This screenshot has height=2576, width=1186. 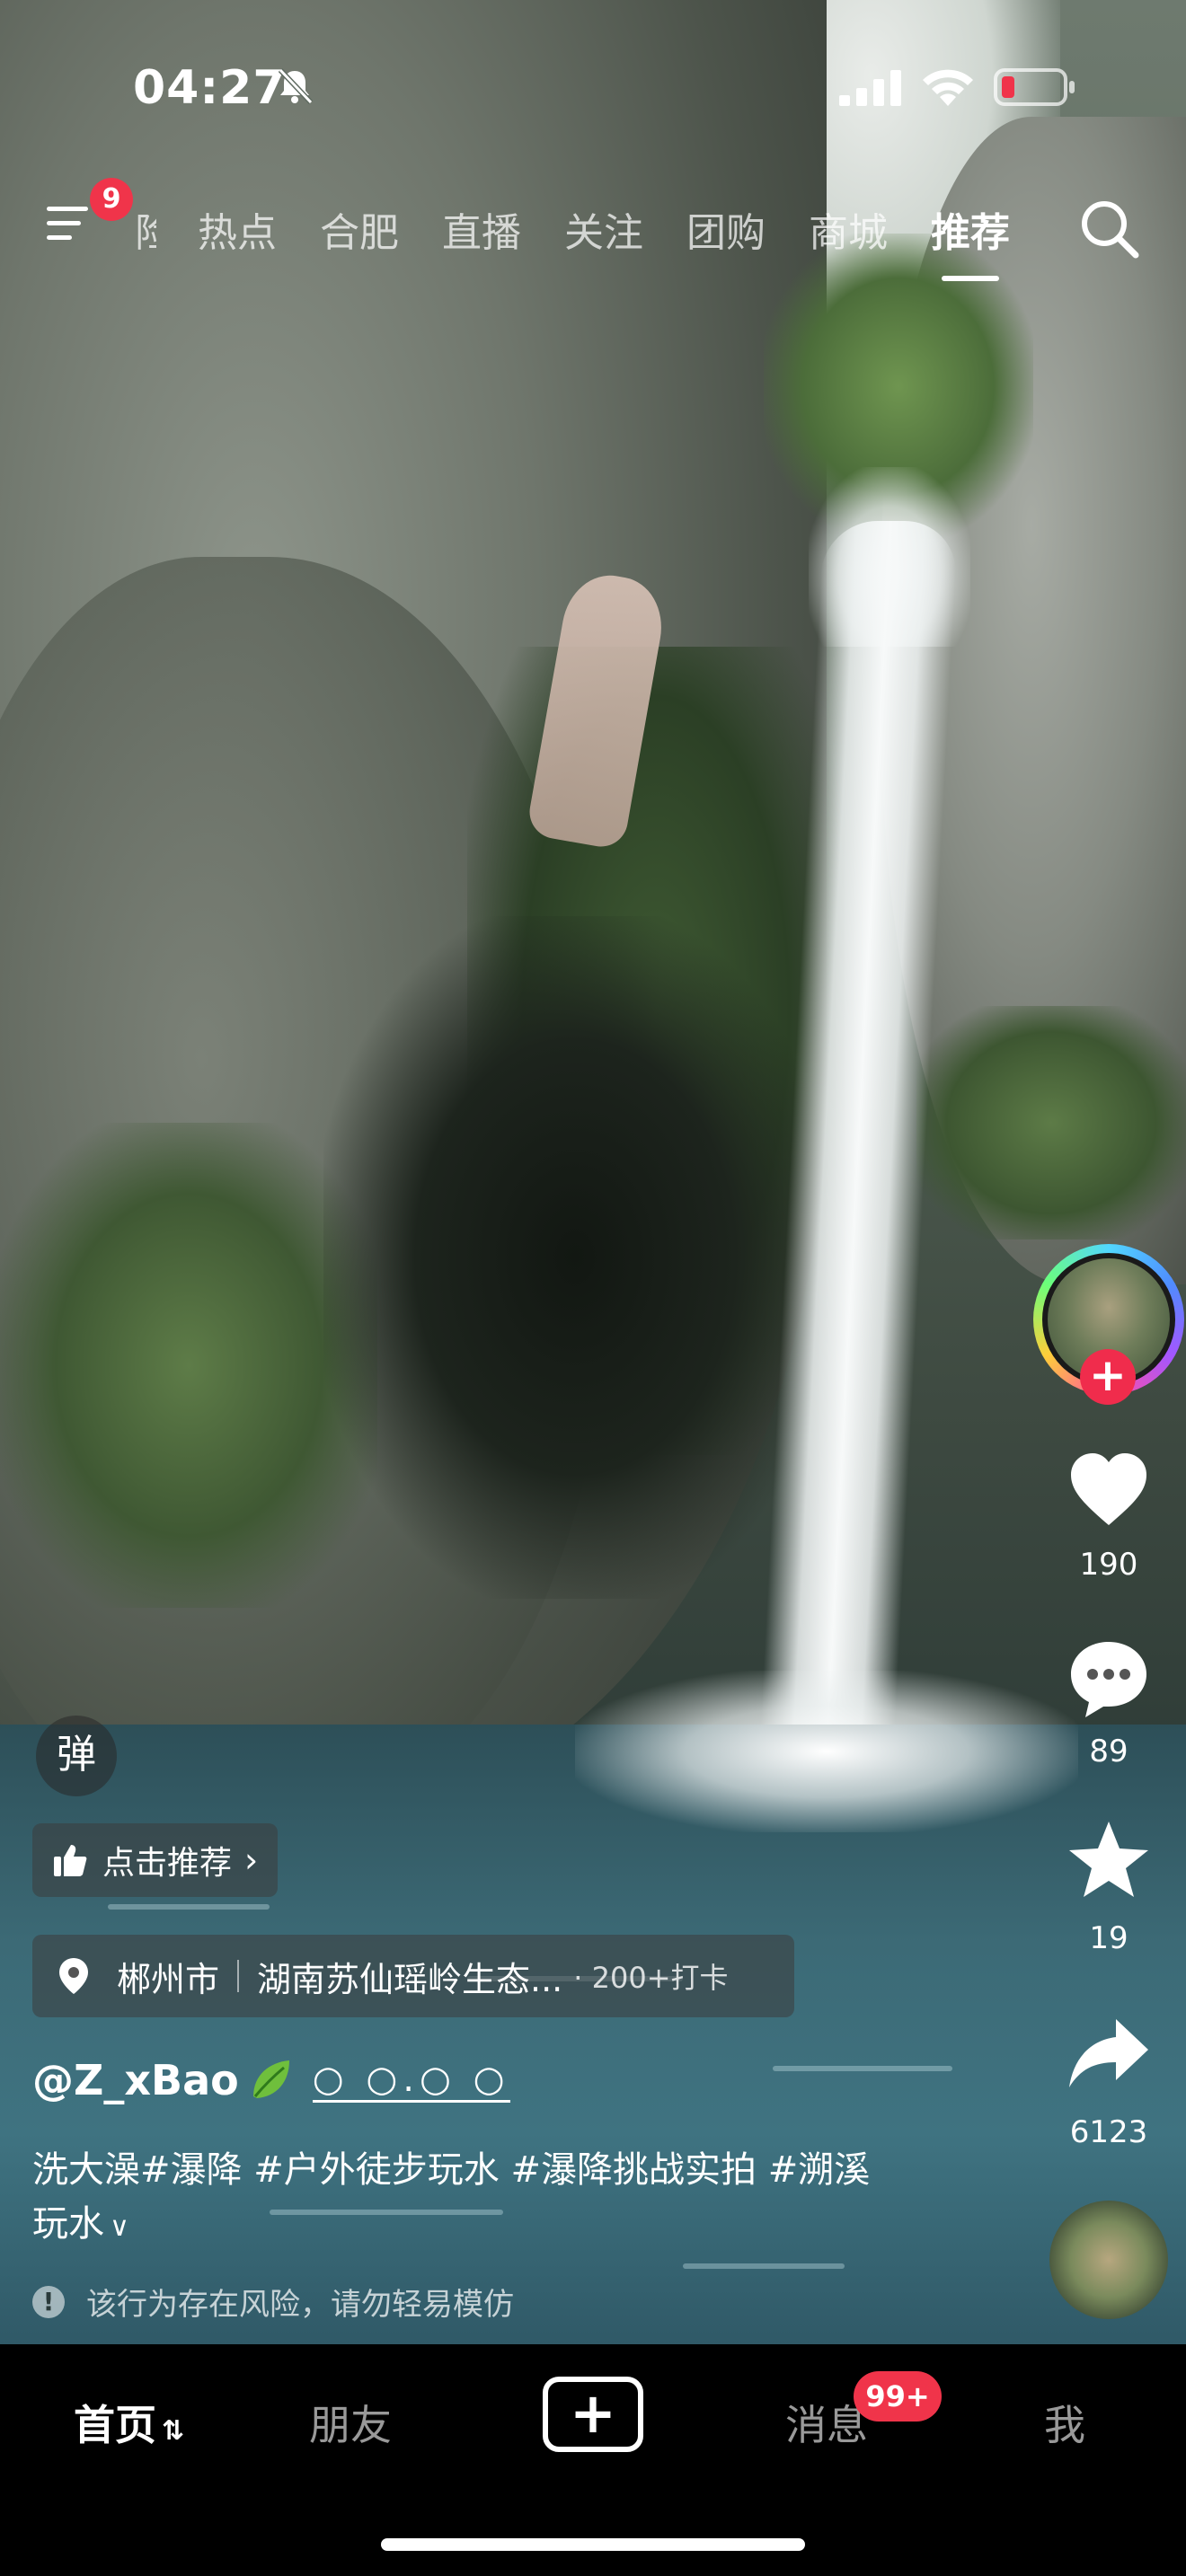 I want to click on tab-live: 直播, so click(x=481, y=229).